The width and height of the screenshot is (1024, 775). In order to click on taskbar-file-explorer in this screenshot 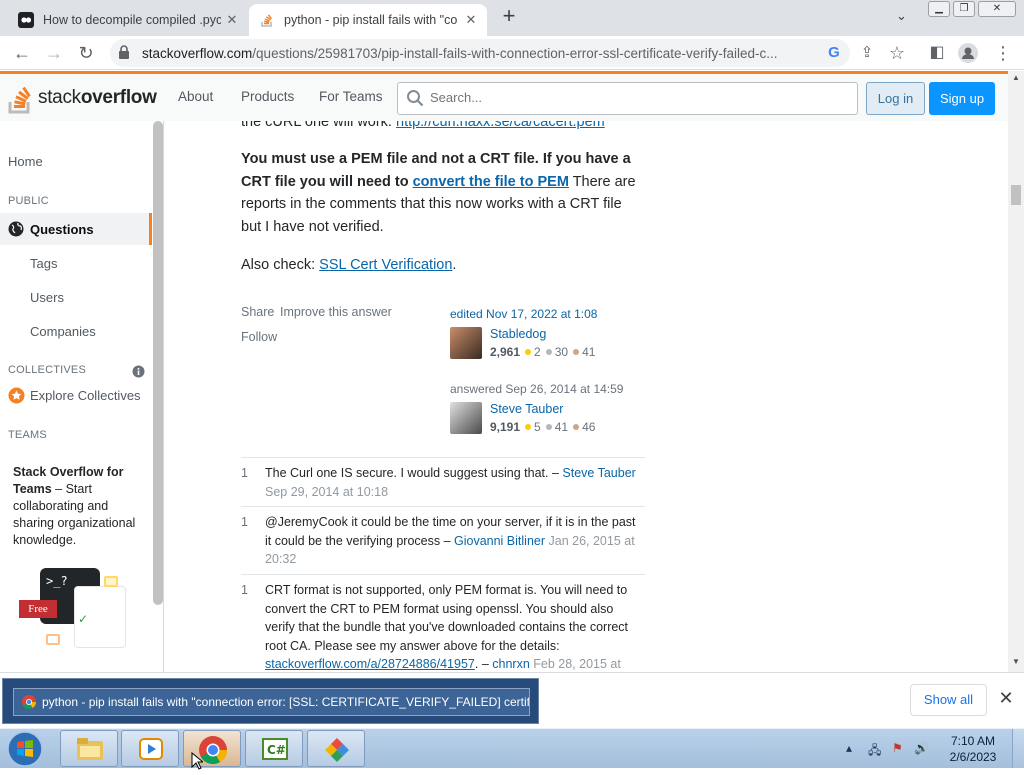, I will do `click(89, 748)`.